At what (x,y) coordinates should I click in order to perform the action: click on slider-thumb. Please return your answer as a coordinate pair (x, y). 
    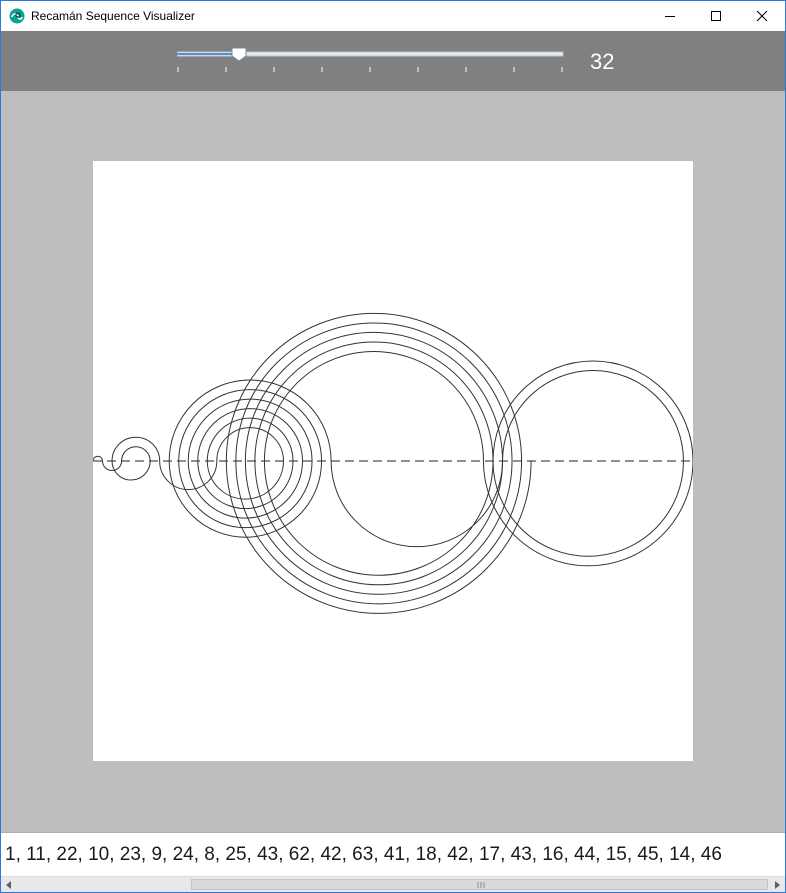
    Looking at the image, I should click on (239, 54).